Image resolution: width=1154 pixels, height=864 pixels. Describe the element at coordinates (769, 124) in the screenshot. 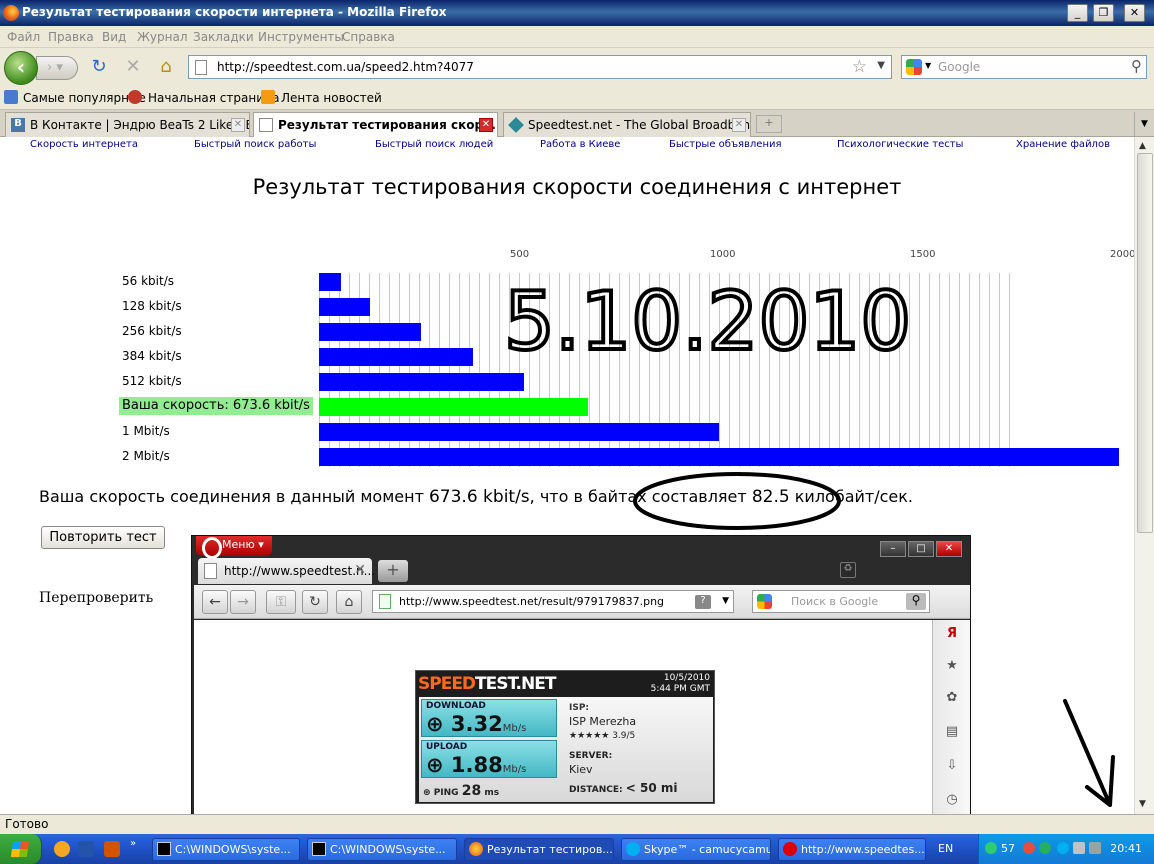

I see `new-tab-icon: +` at that location.